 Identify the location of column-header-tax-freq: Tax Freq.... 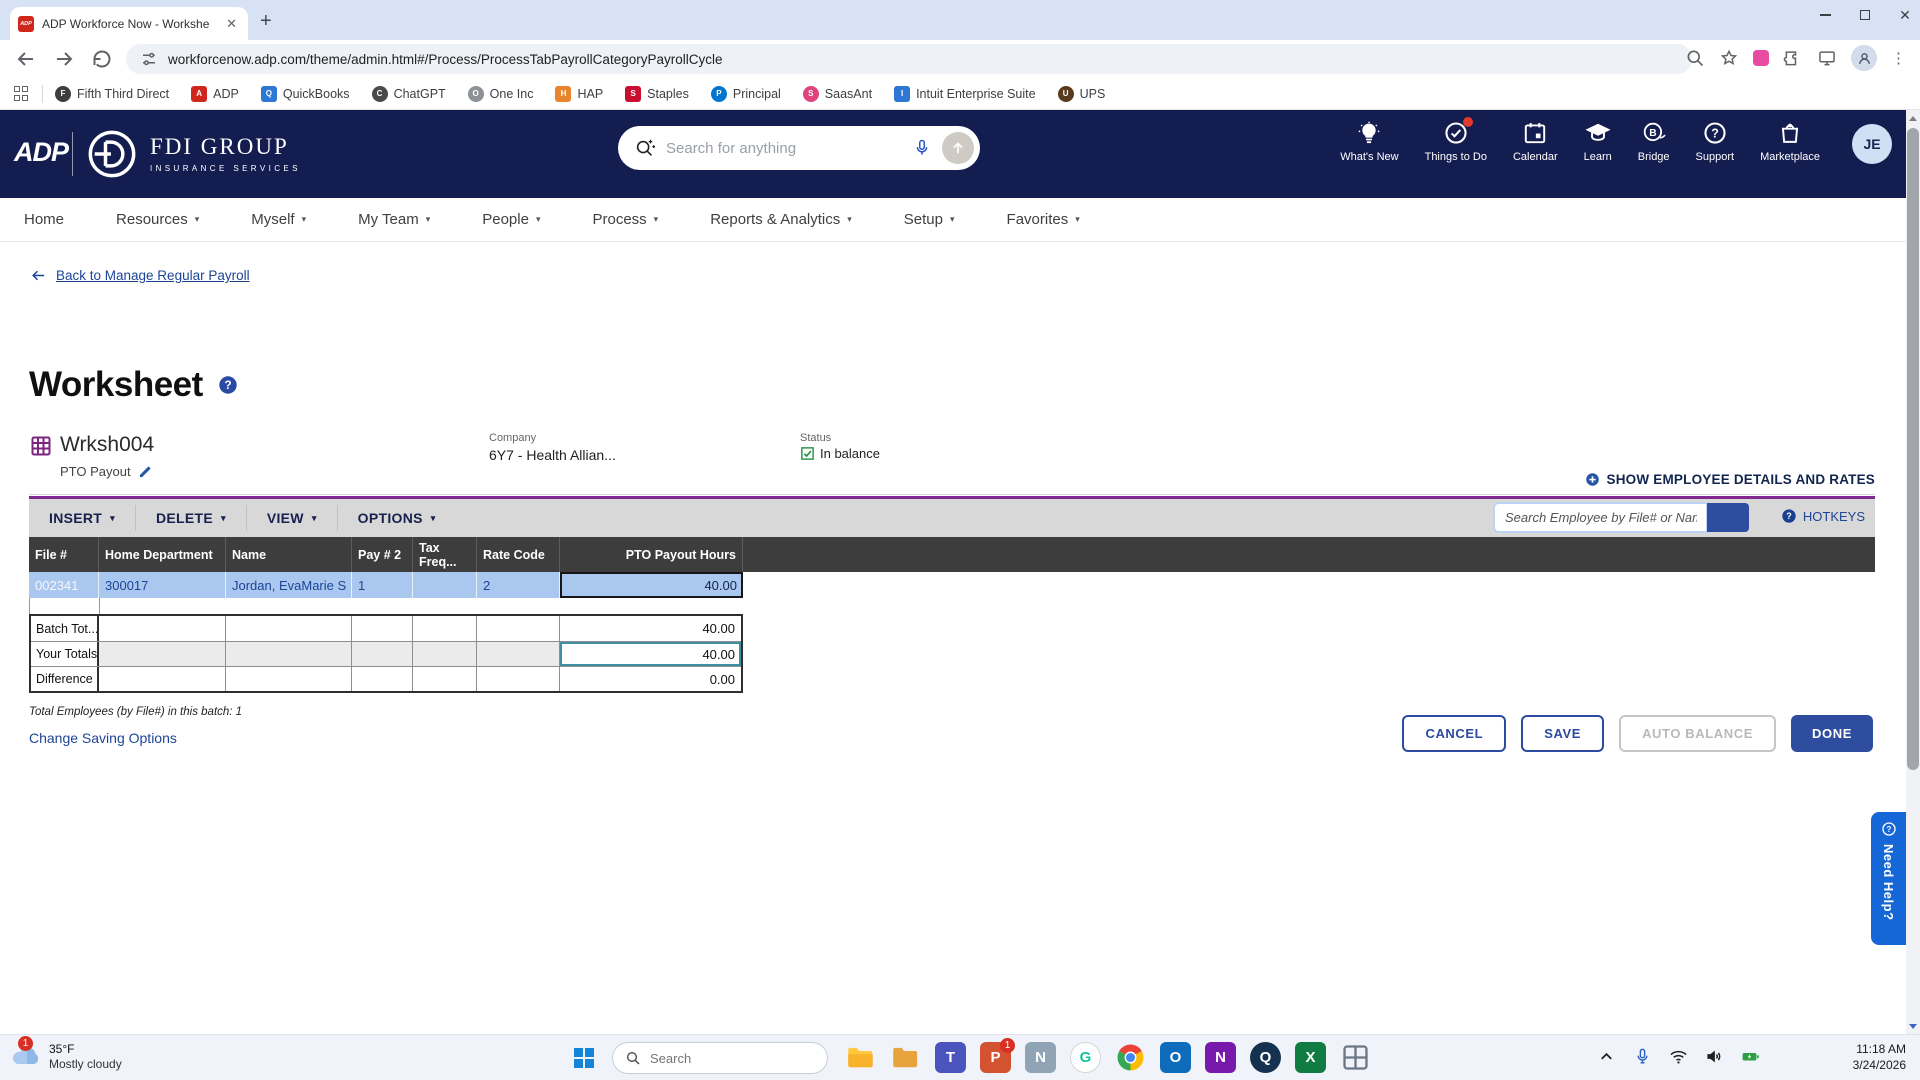
(445, 554).